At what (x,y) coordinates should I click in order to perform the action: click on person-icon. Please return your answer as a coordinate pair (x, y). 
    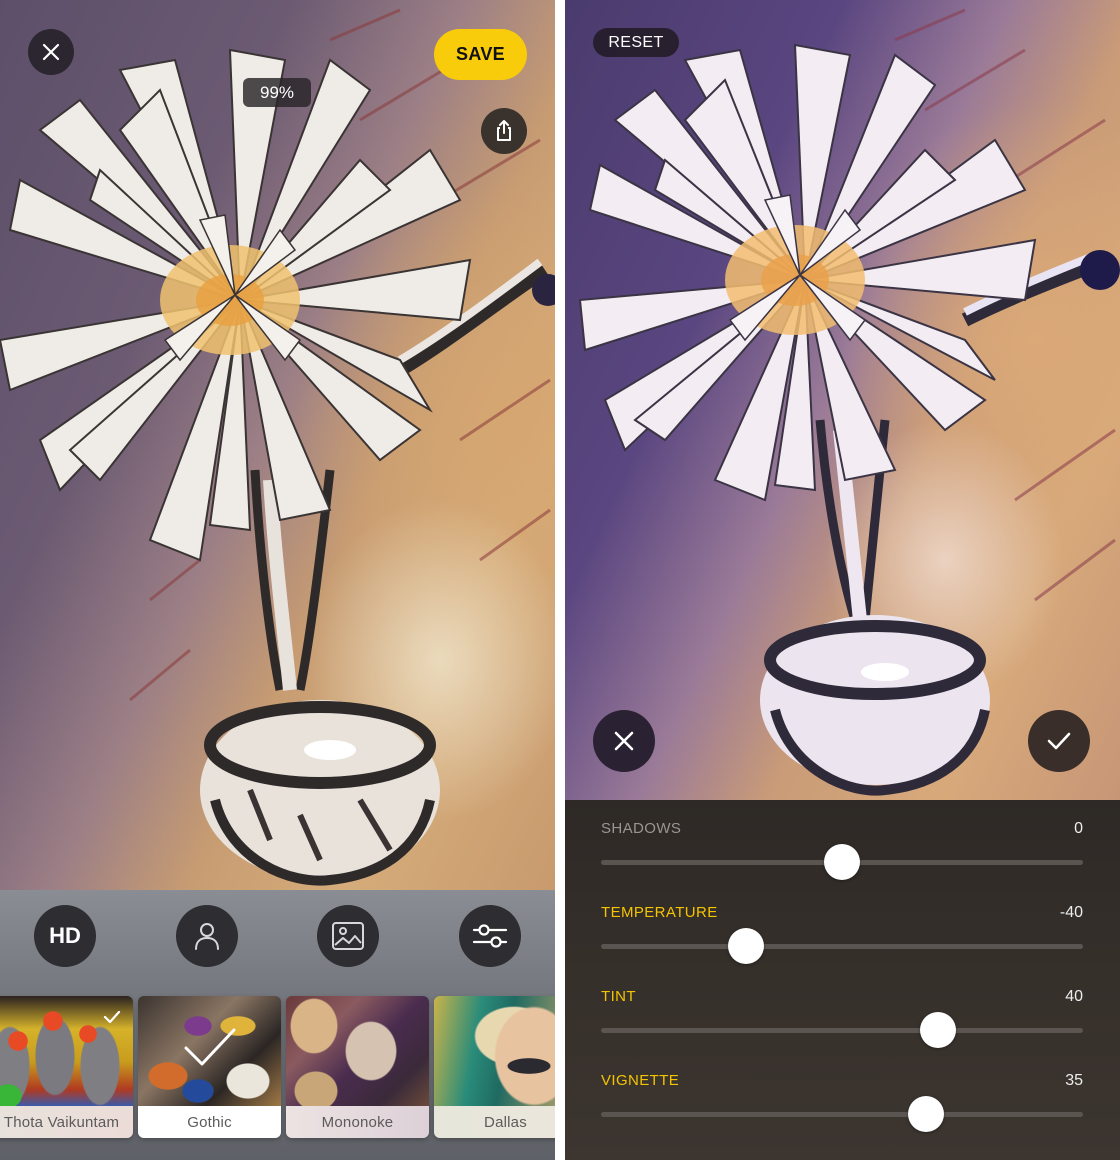
    Looking at the image, I should click on (207, 936).